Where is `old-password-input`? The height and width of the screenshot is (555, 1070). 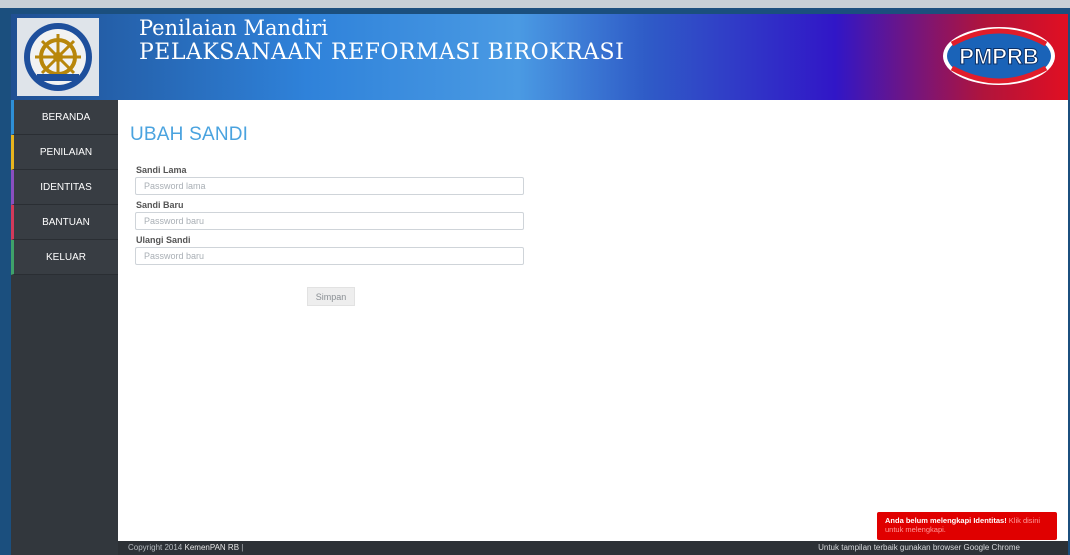
old-password-input is located at coordinates (329, 186).